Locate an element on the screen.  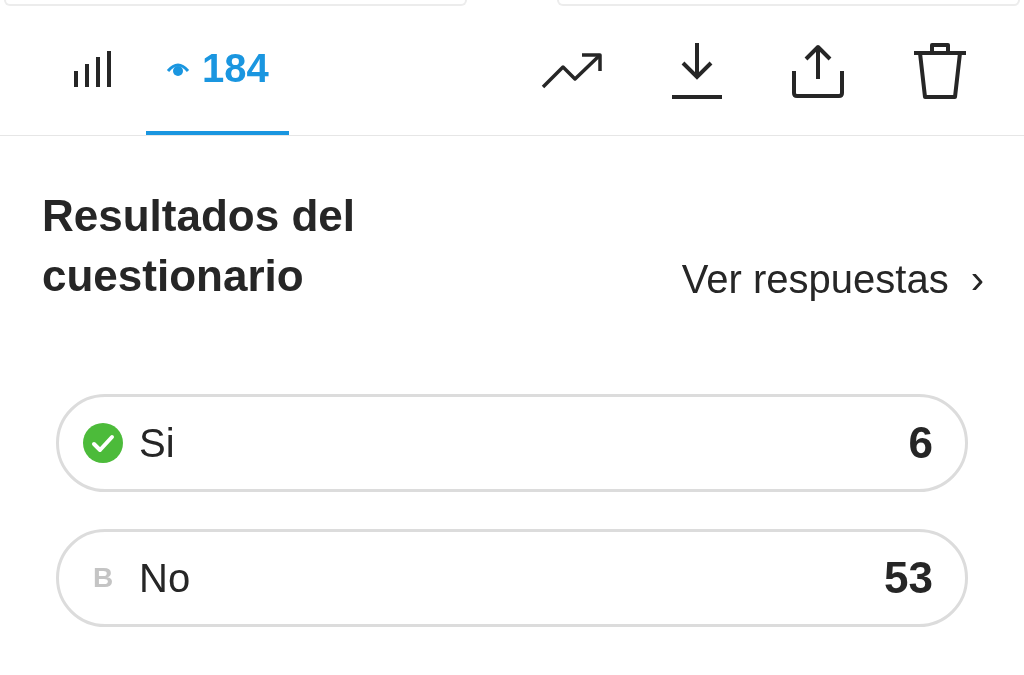
option-label: No is located at coordinates (165, 578).